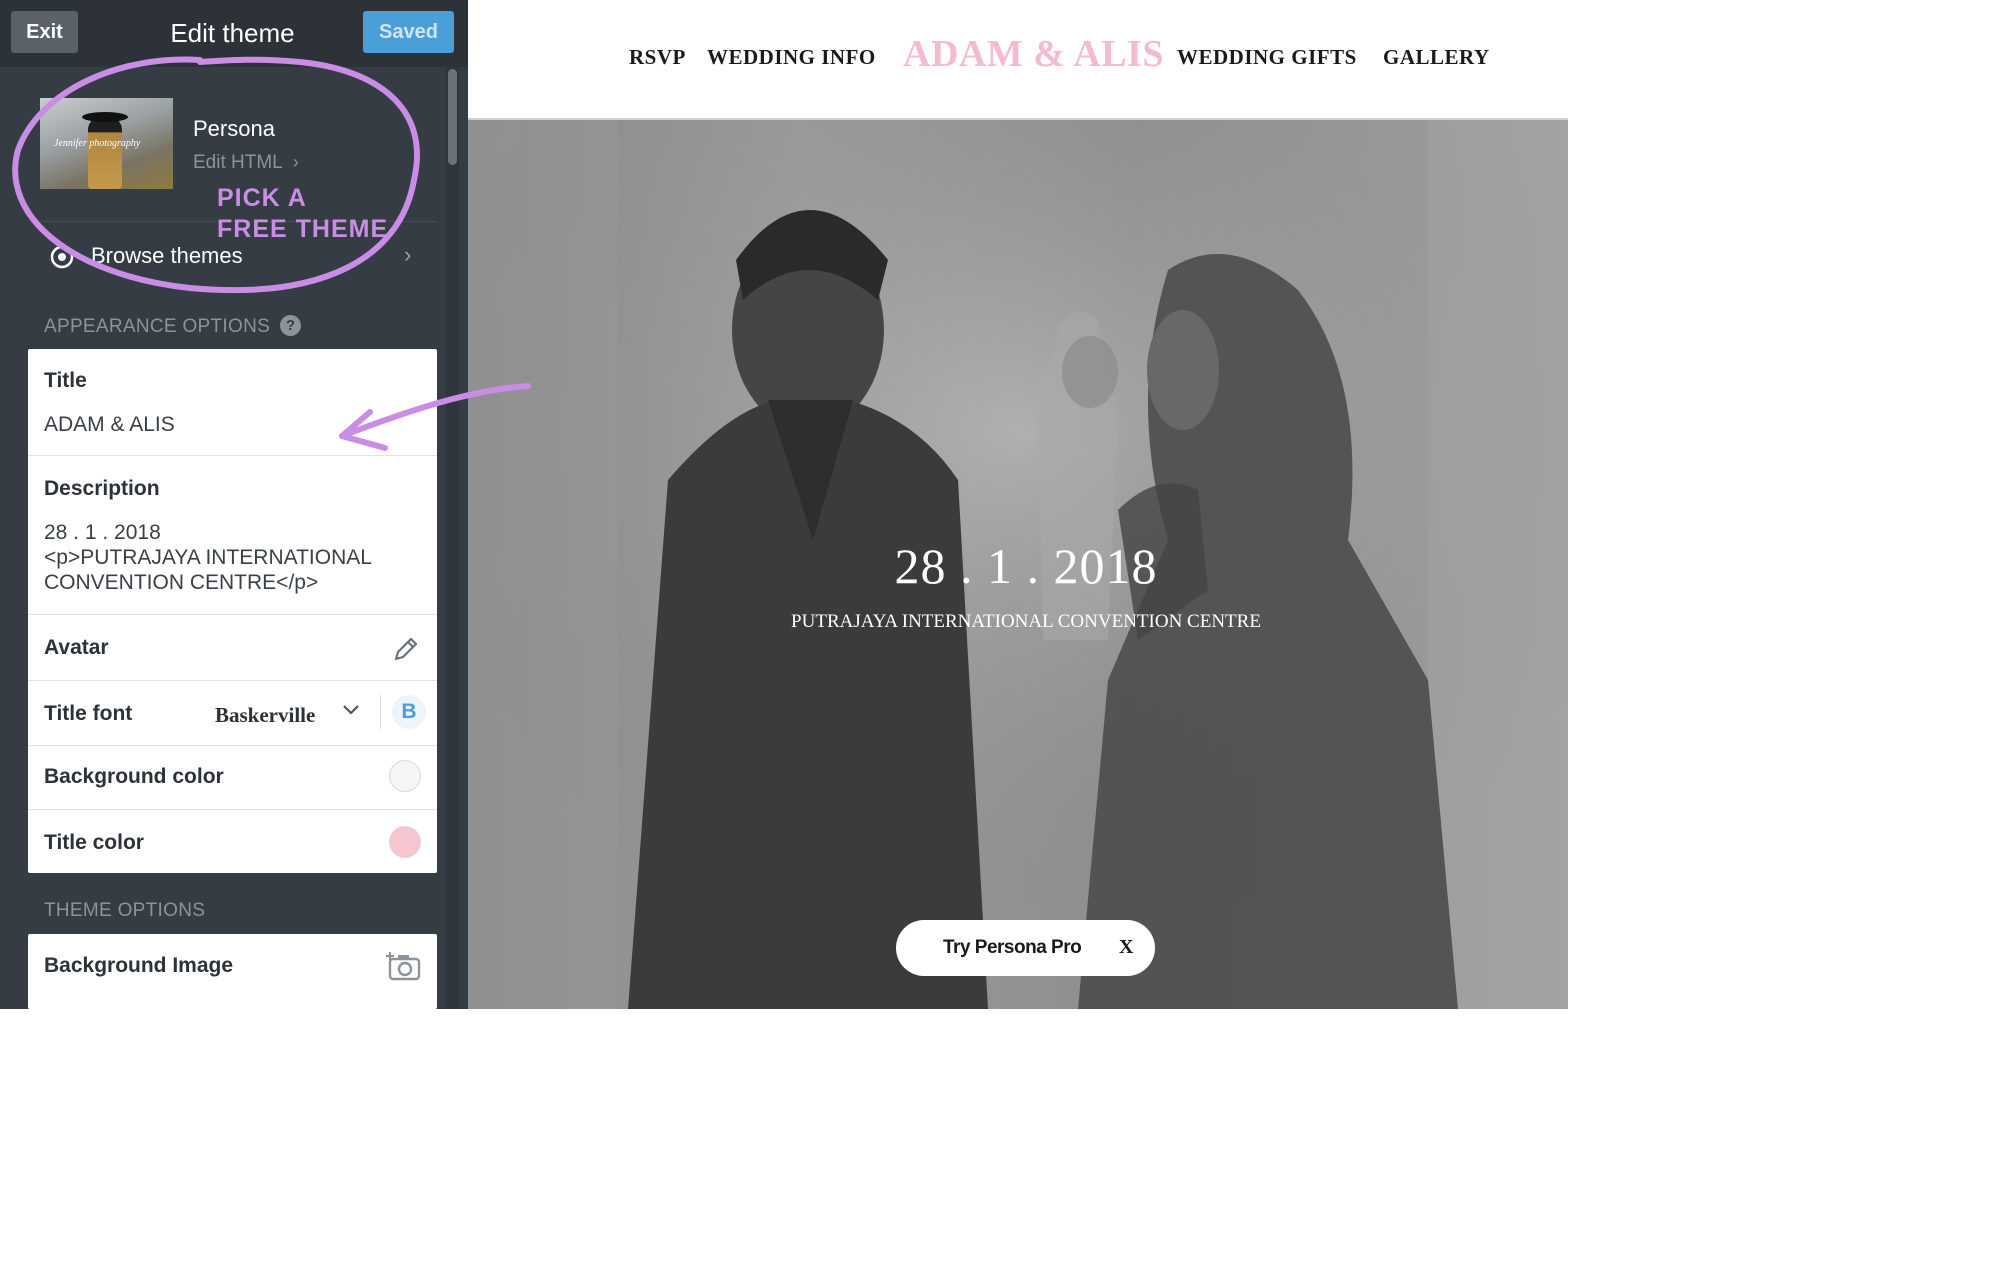 The width and height of the screenshot is (1996, 1284). I want to click on title-color-option: Title color, so click(232, 841).